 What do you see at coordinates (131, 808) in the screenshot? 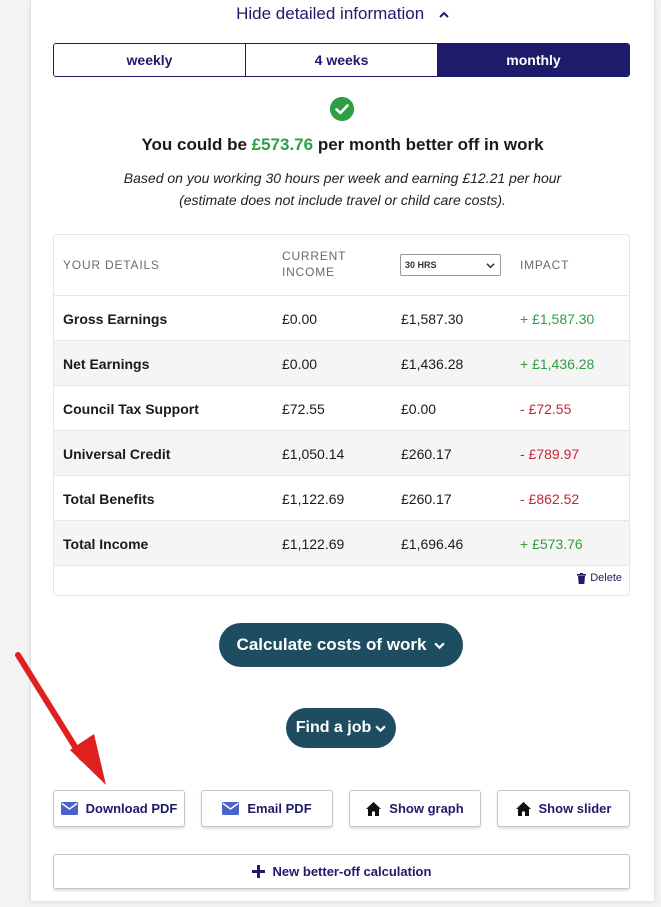
I see `download-pdf-label: Download PDF` at bounding box center [131, 808].